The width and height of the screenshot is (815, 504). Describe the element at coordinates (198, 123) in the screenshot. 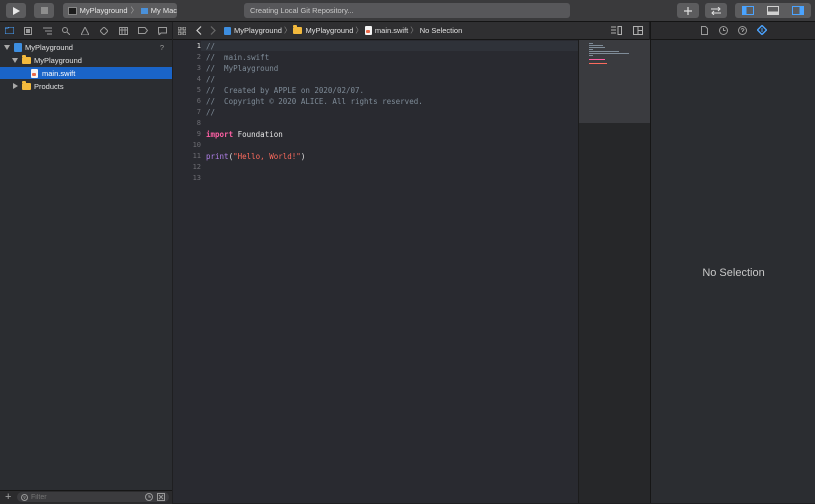

I see `line-number: 8` at that location.